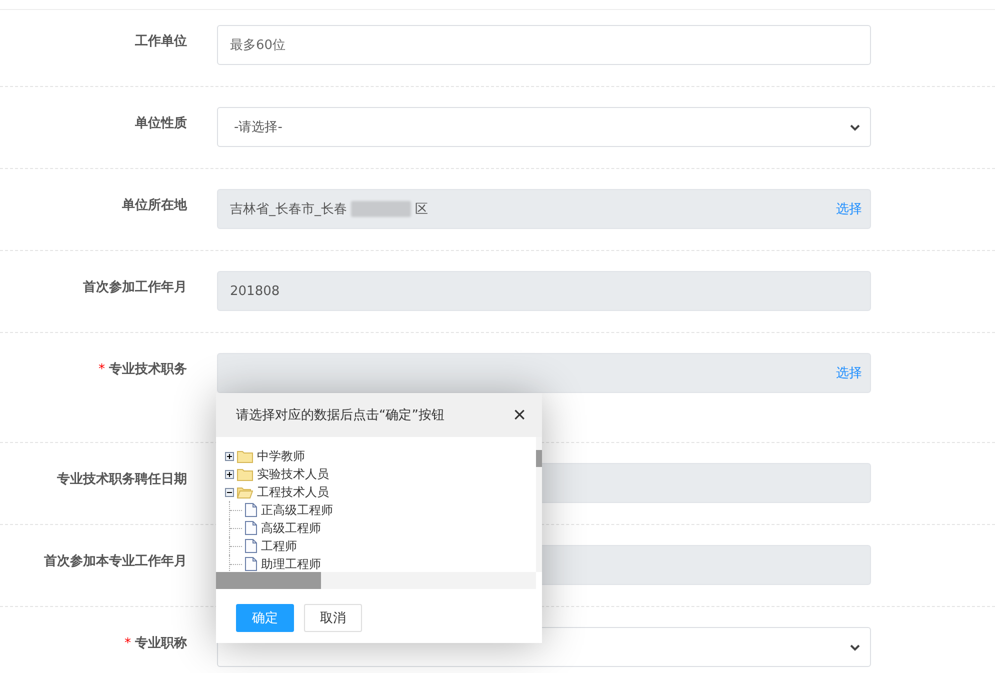 This screenshot has width=995, height=673. I want to click on field-label: 单位所在地, so click(154, 205).